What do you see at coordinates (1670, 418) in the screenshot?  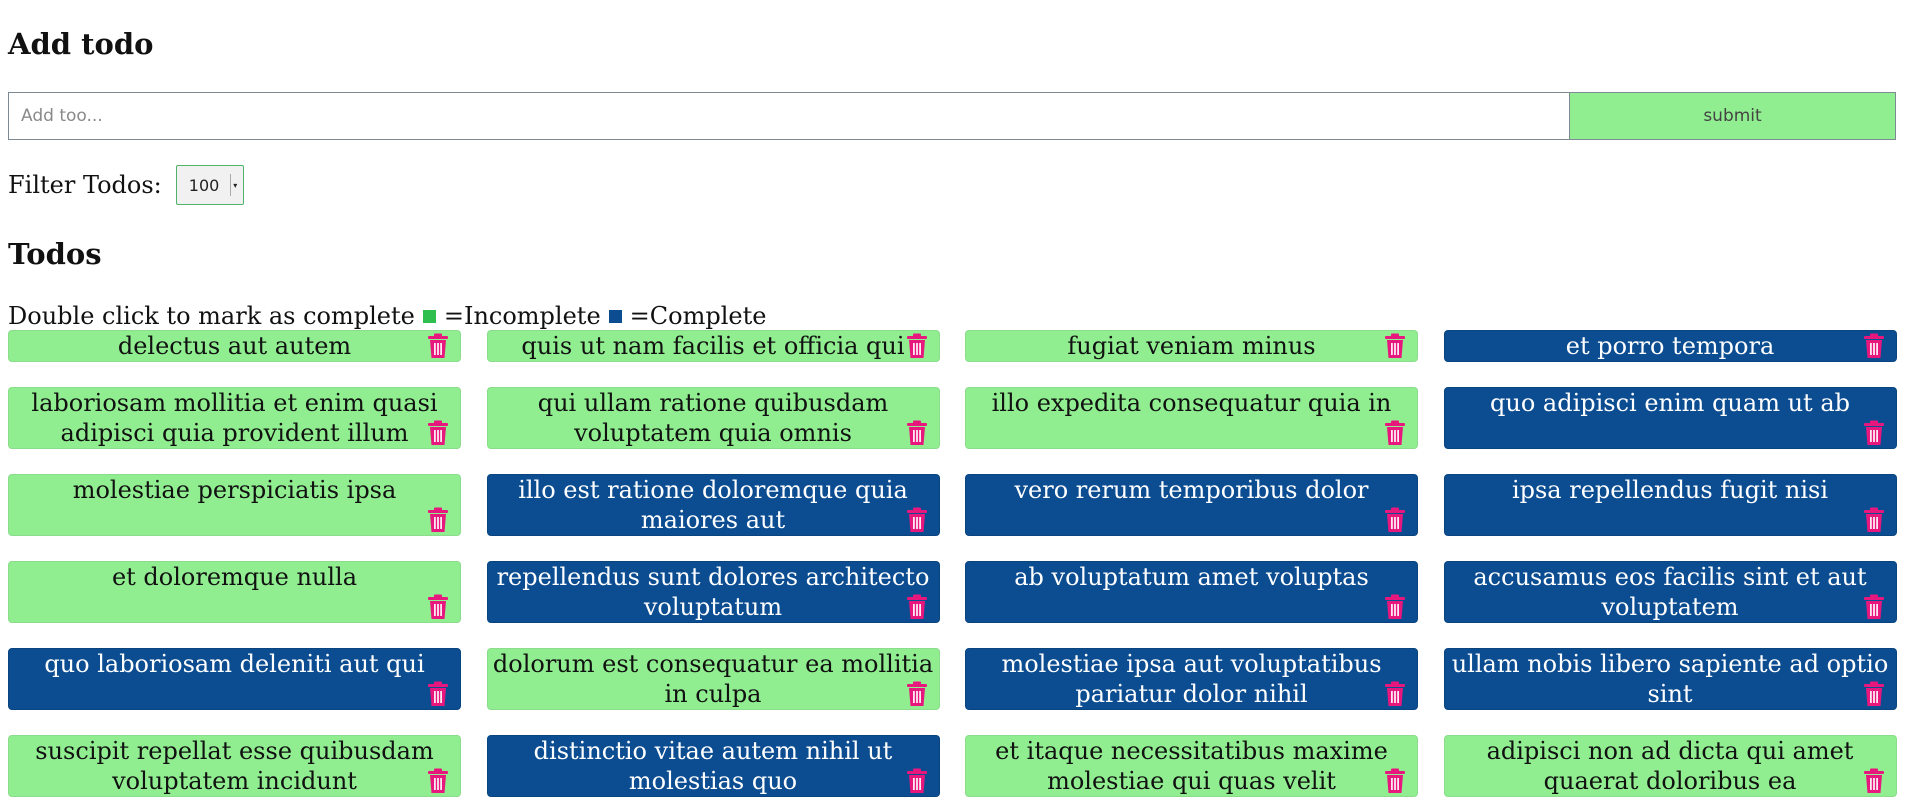 I see `todo-item: quo adipisci enim quam ut ab` at bounding box center [1670, 418].